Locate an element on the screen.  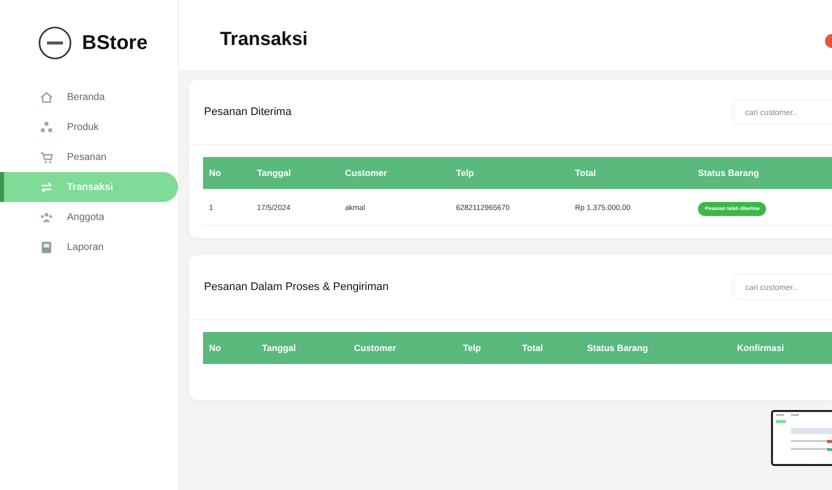
screenshot-thumbnail is located at coordinates (801, 438).